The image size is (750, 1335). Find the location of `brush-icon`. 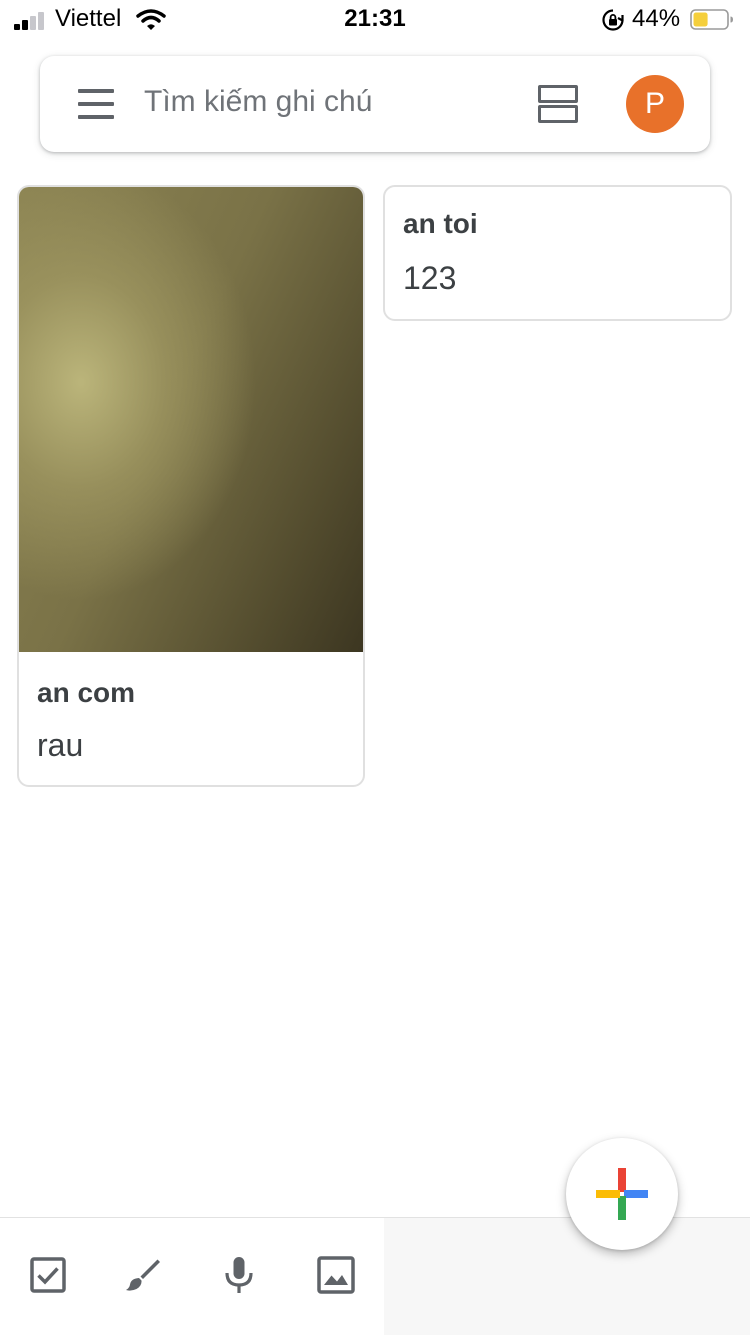

brush-icon is located at coordinates (143, 1275).